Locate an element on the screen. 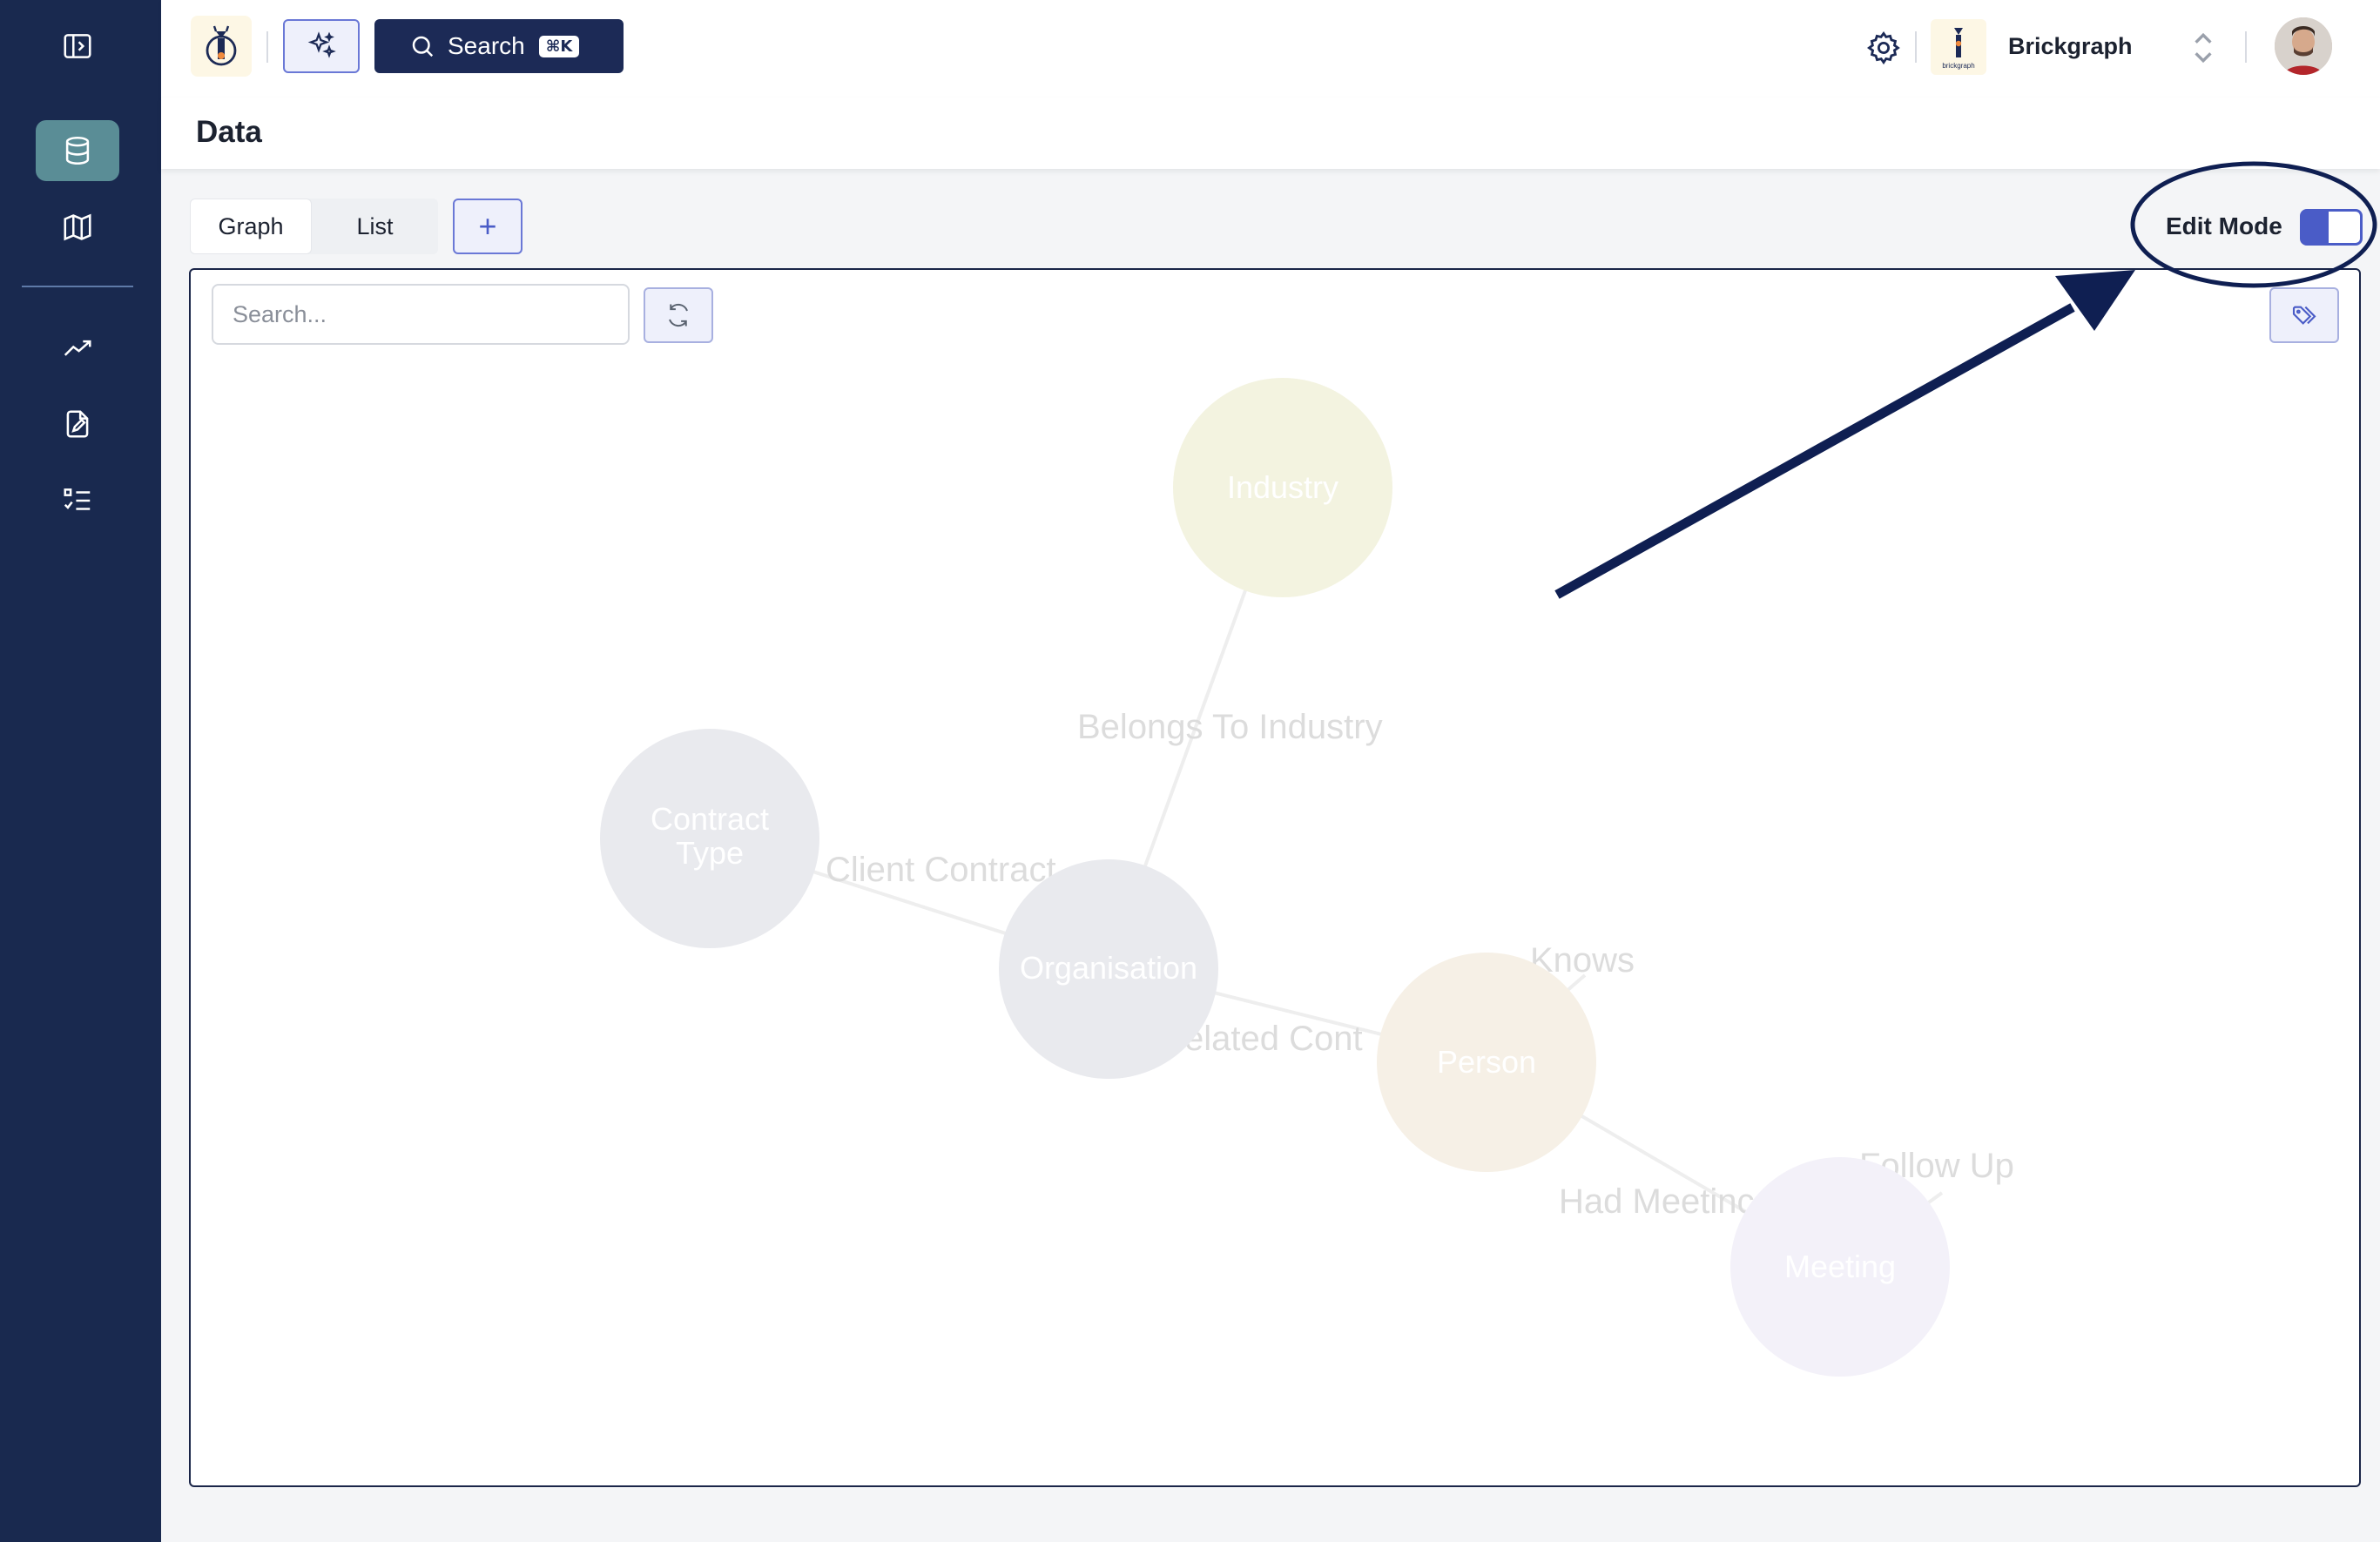 The height and width of the screenshot is (1542, 2380). node-label: Person is located at coordinates (1486, 1062).